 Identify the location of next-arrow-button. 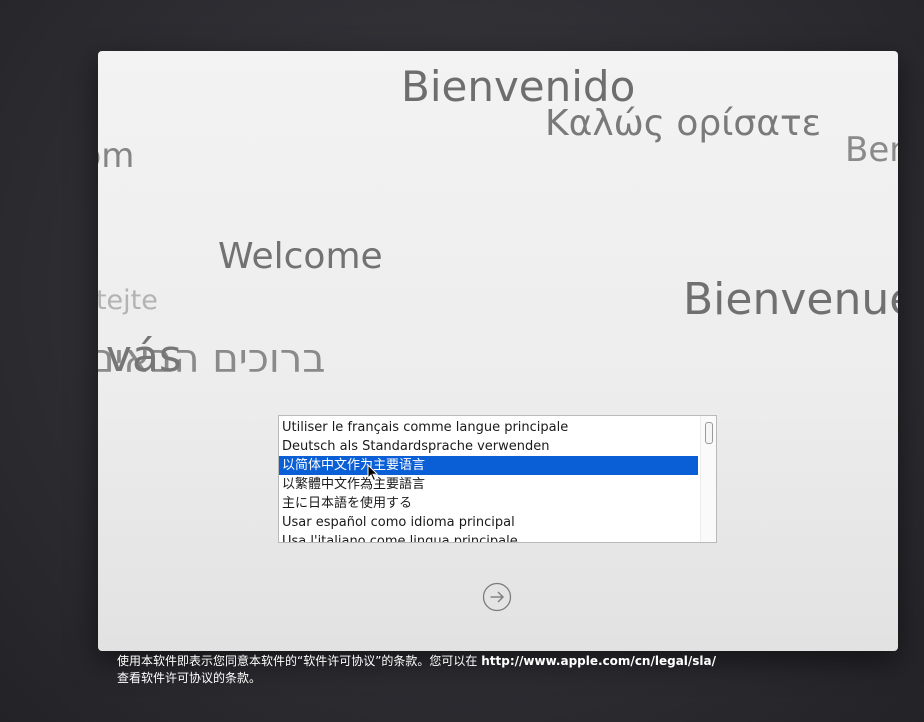
(497, 597).